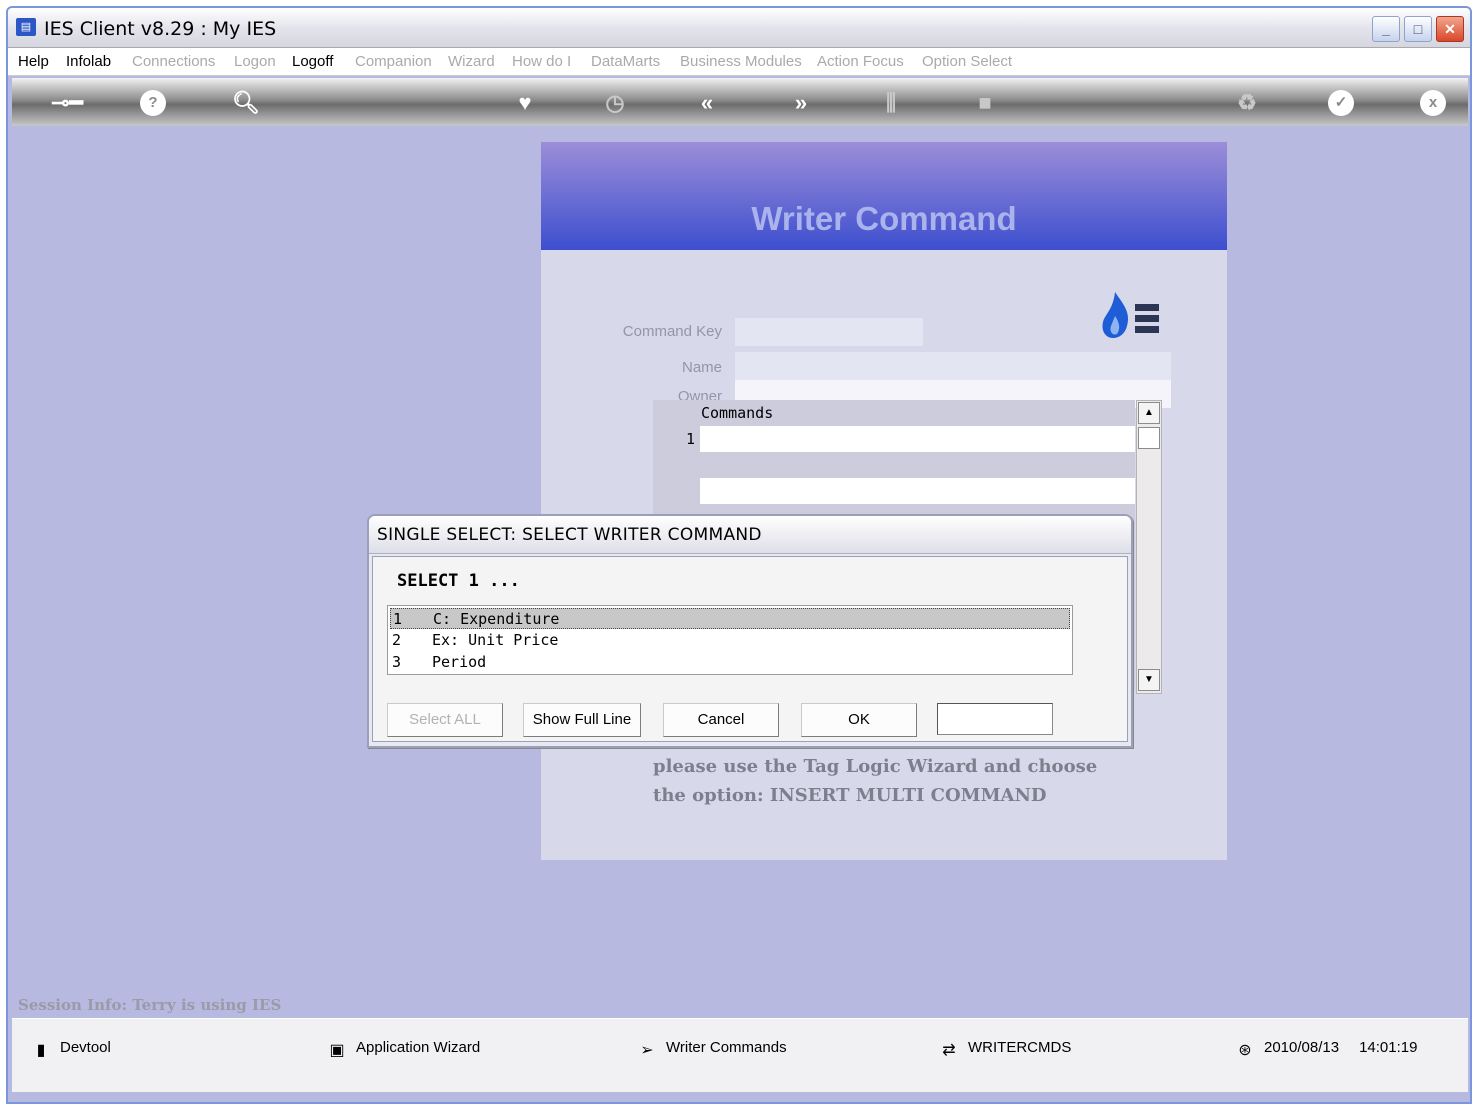 The height and width of the screenshot is (1108, 1478). What do you see at coordinates (995, 719) in the screenshot?
I see `selection-input` at bounding box center [995, 719].